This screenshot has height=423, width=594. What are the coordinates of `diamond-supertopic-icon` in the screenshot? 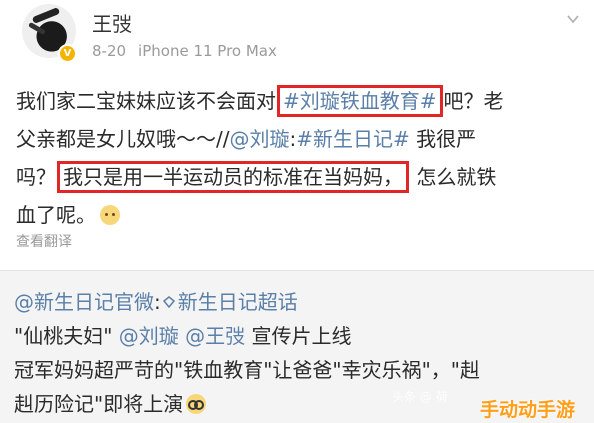 It's located at (168, 302).